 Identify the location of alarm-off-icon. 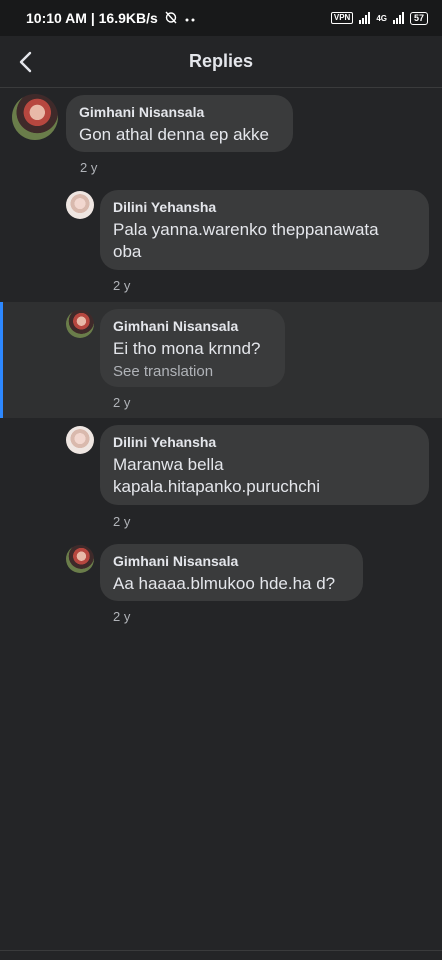
(171, 18).